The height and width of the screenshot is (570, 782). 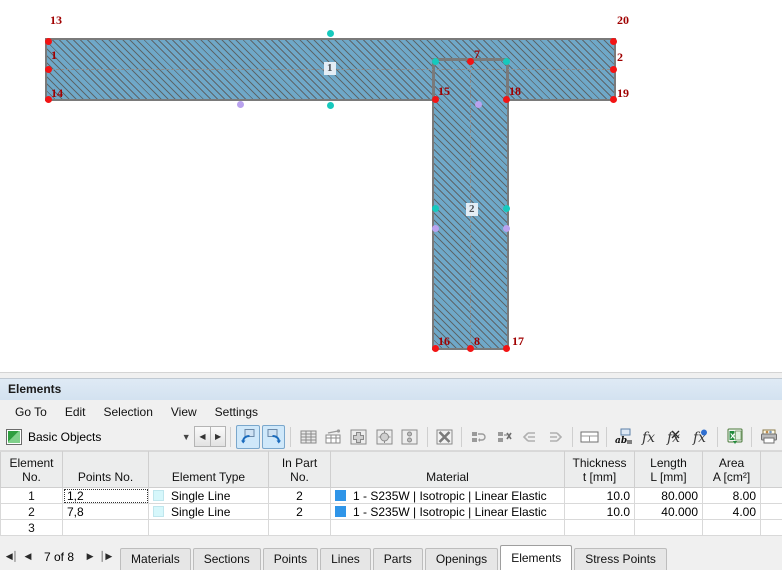 What do you see at coordinates (599, 527) in the screenshot?
I see `cell-thickness` at bounding box center [599, 527].